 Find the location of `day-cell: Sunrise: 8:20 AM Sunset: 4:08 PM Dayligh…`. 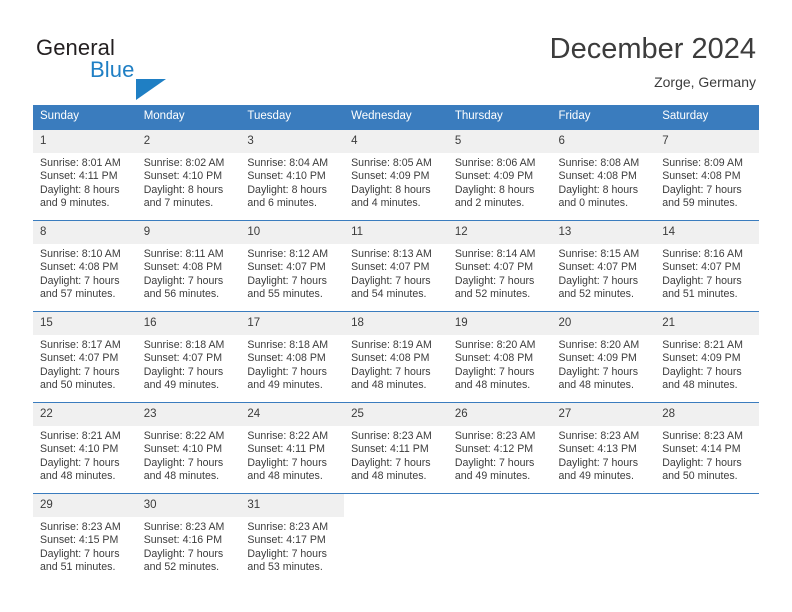

day-cell: Sunrise: 8:20 AM Sunset: 4:08 PM Dayligh… is located at coordinates (500, 368).